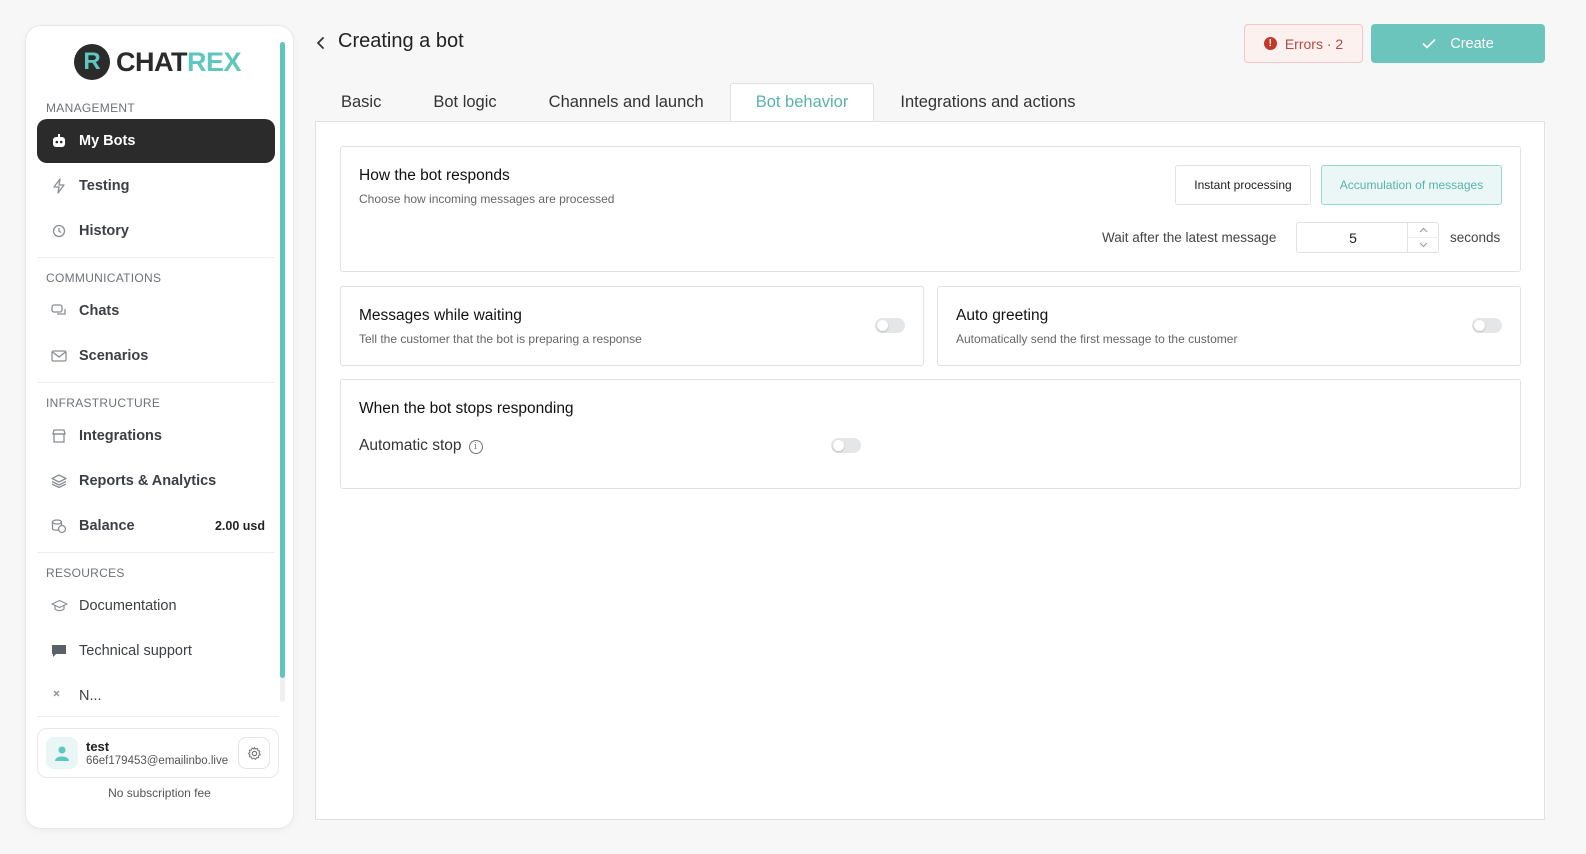 Image resolution: width=1586 pixels, height=854 pixels. I want to click on create-button: Create, so click(1458, 43).